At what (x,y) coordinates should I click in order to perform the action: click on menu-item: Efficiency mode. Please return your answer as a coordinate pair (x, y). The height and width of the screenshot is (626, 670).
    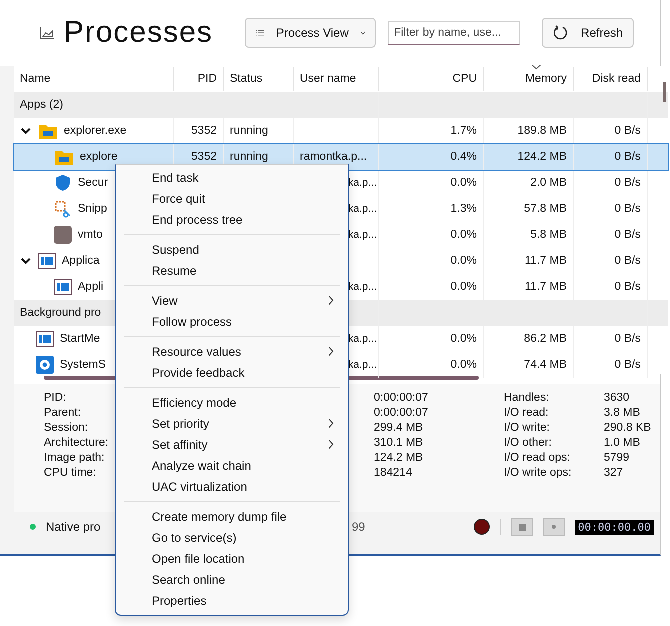
    Looking at the image, I should click on (232, 402).